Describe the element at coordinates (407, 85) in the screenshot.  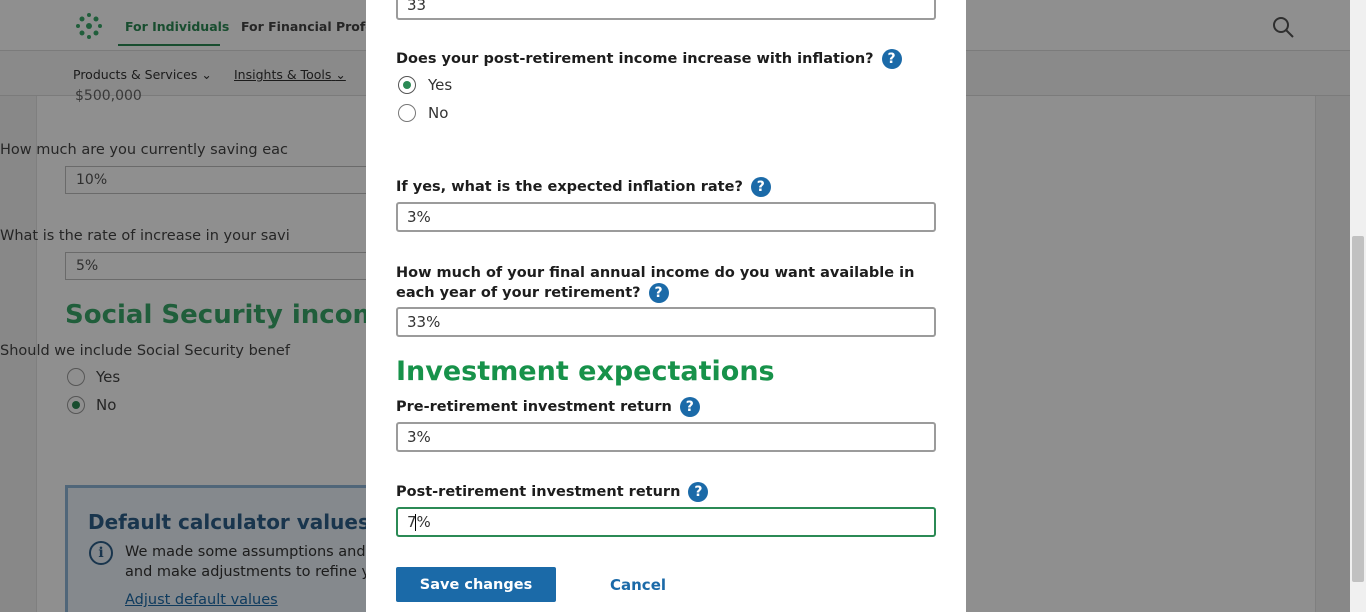
I see `inflation-radio-yes` at that location.